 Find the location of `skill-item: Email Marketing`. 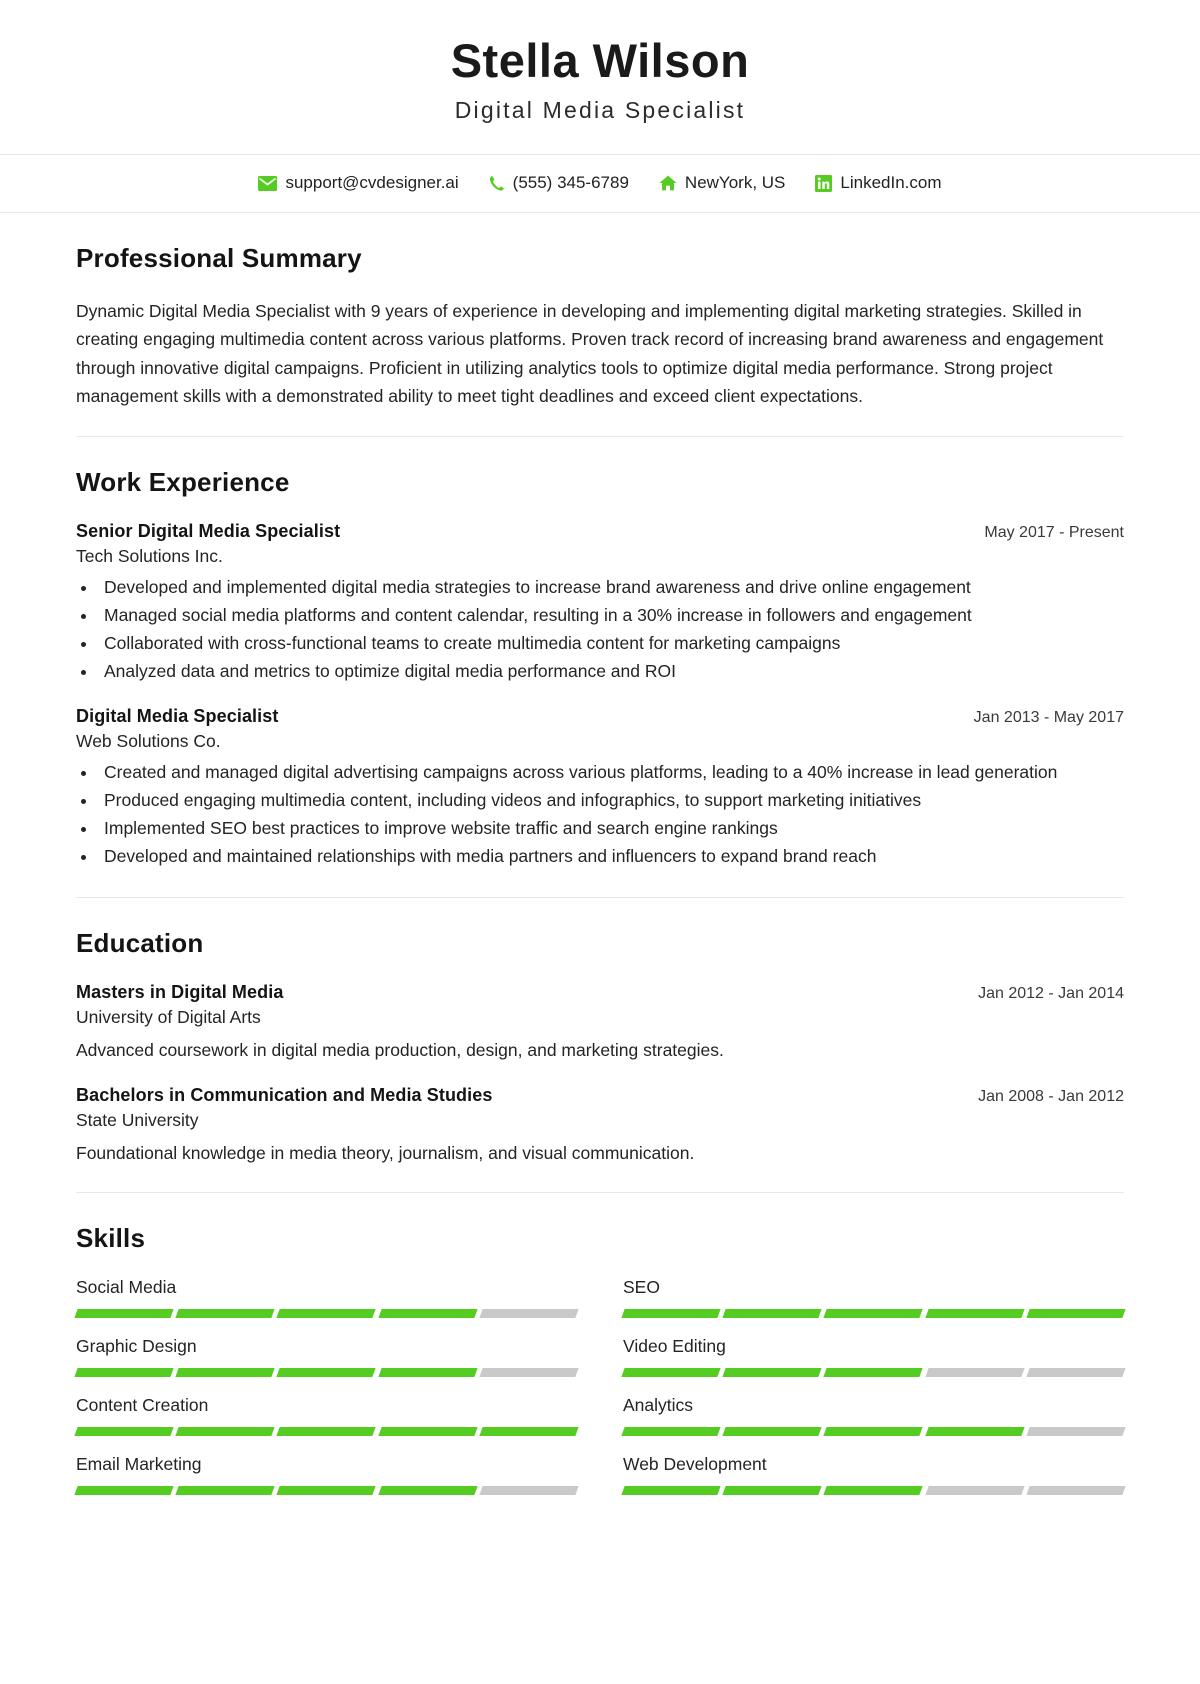

skill-item: Email Marketing is located at coordinates (326, 1483).